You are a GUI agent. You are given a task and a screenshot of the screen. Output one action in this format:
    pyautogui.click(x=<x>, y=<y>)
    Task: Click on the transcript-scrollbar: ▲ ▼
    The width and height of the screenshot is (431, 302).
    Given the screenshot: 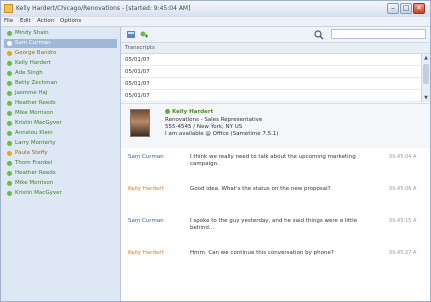 What is the action you would take?
    pyautogui.click(x=425, y=78)
    